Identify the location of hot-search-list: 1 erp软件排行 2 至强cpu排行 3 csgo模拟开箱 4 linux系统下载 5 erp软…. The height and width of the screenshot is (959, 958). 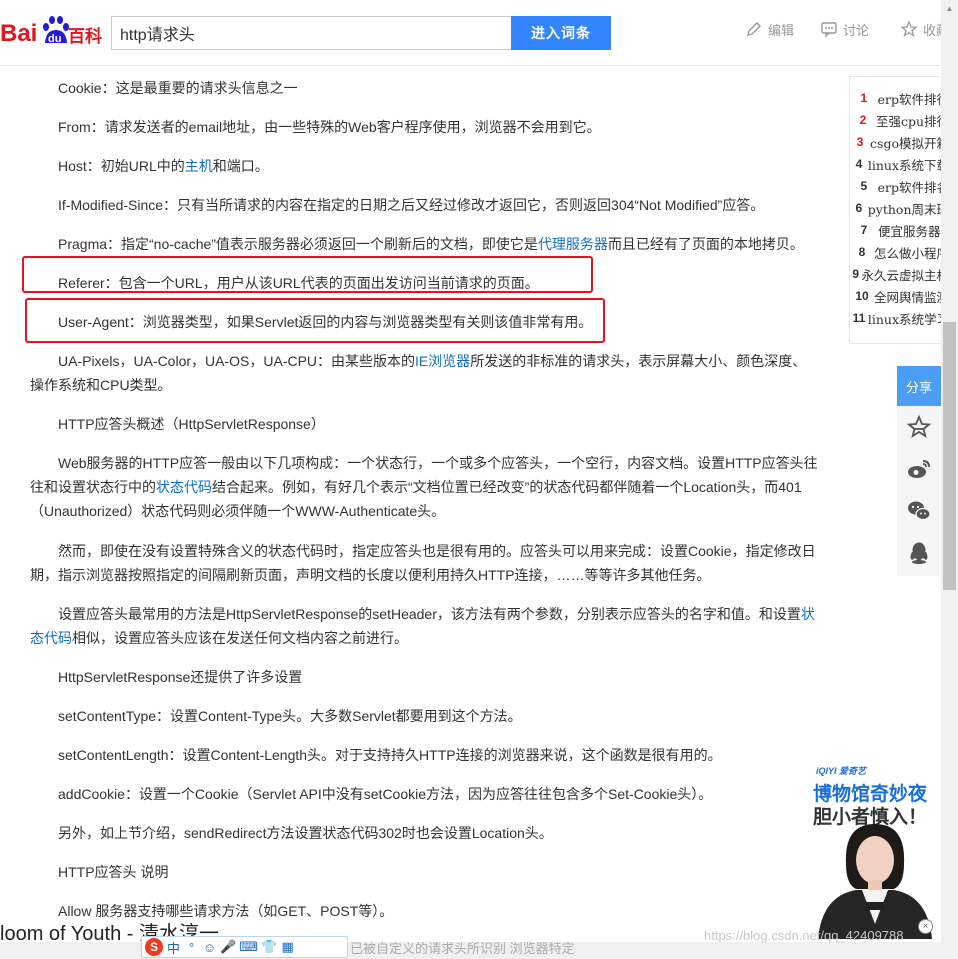
(899, 210).